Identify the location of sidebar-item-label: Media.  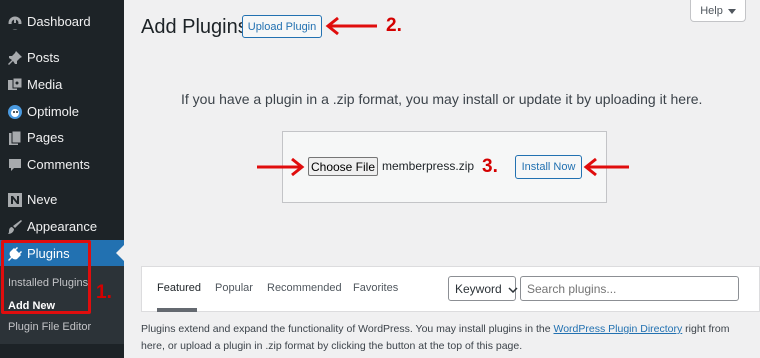
(45, 84).